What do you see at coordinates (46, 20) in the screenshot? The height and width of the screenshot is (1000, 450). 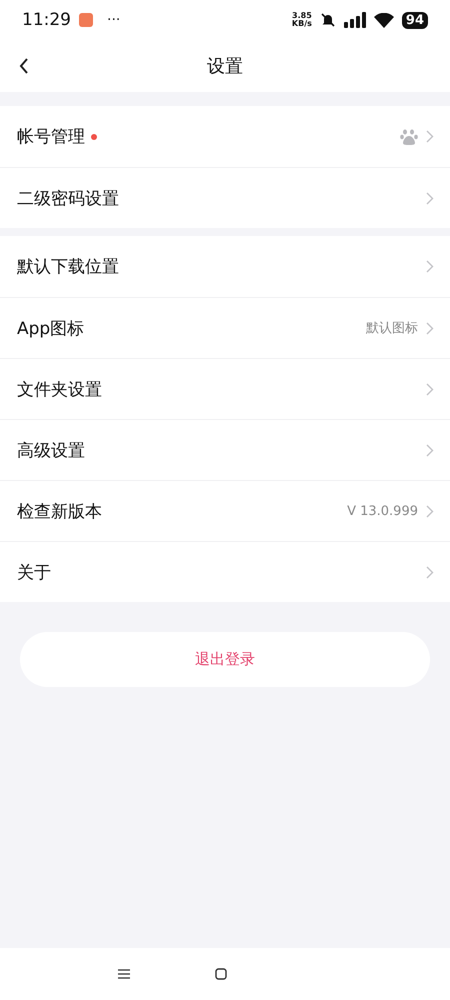 I see `status-time: 11:29` at bounding box center [46, 20].